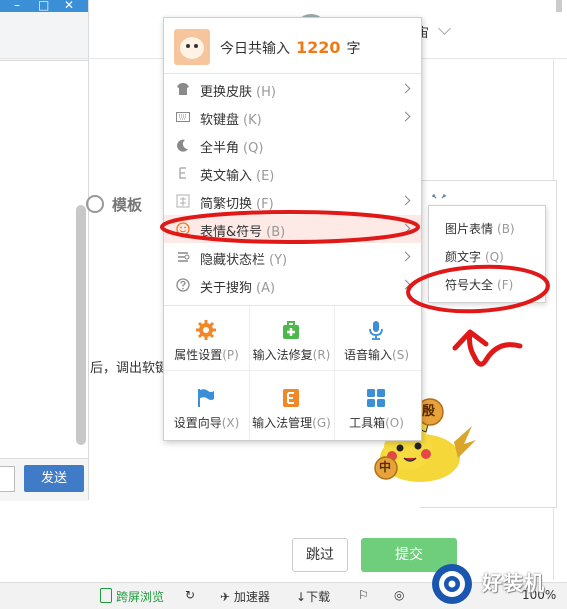 This screenshot has height=609, width=567. What do you see at coordinates (400, 355) in the screenshot?
I see `shortcut-key: (S)` at bounding box center [400, 355].